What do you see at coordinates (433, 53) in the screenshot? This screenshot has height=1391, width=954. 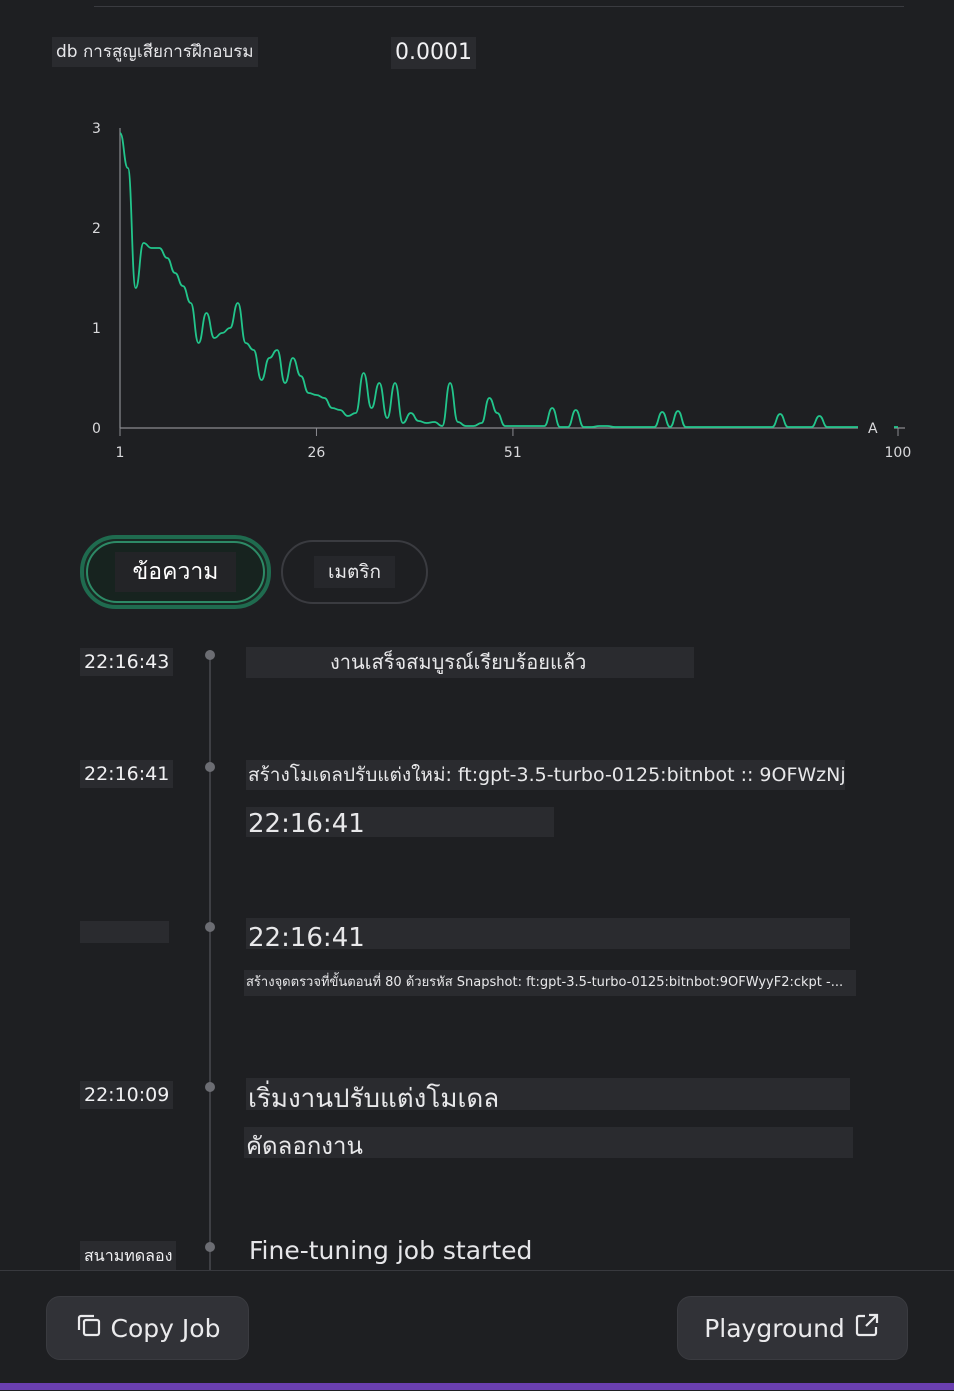 I see `metric-value: 0.0001` at bounding box center [433, 53].